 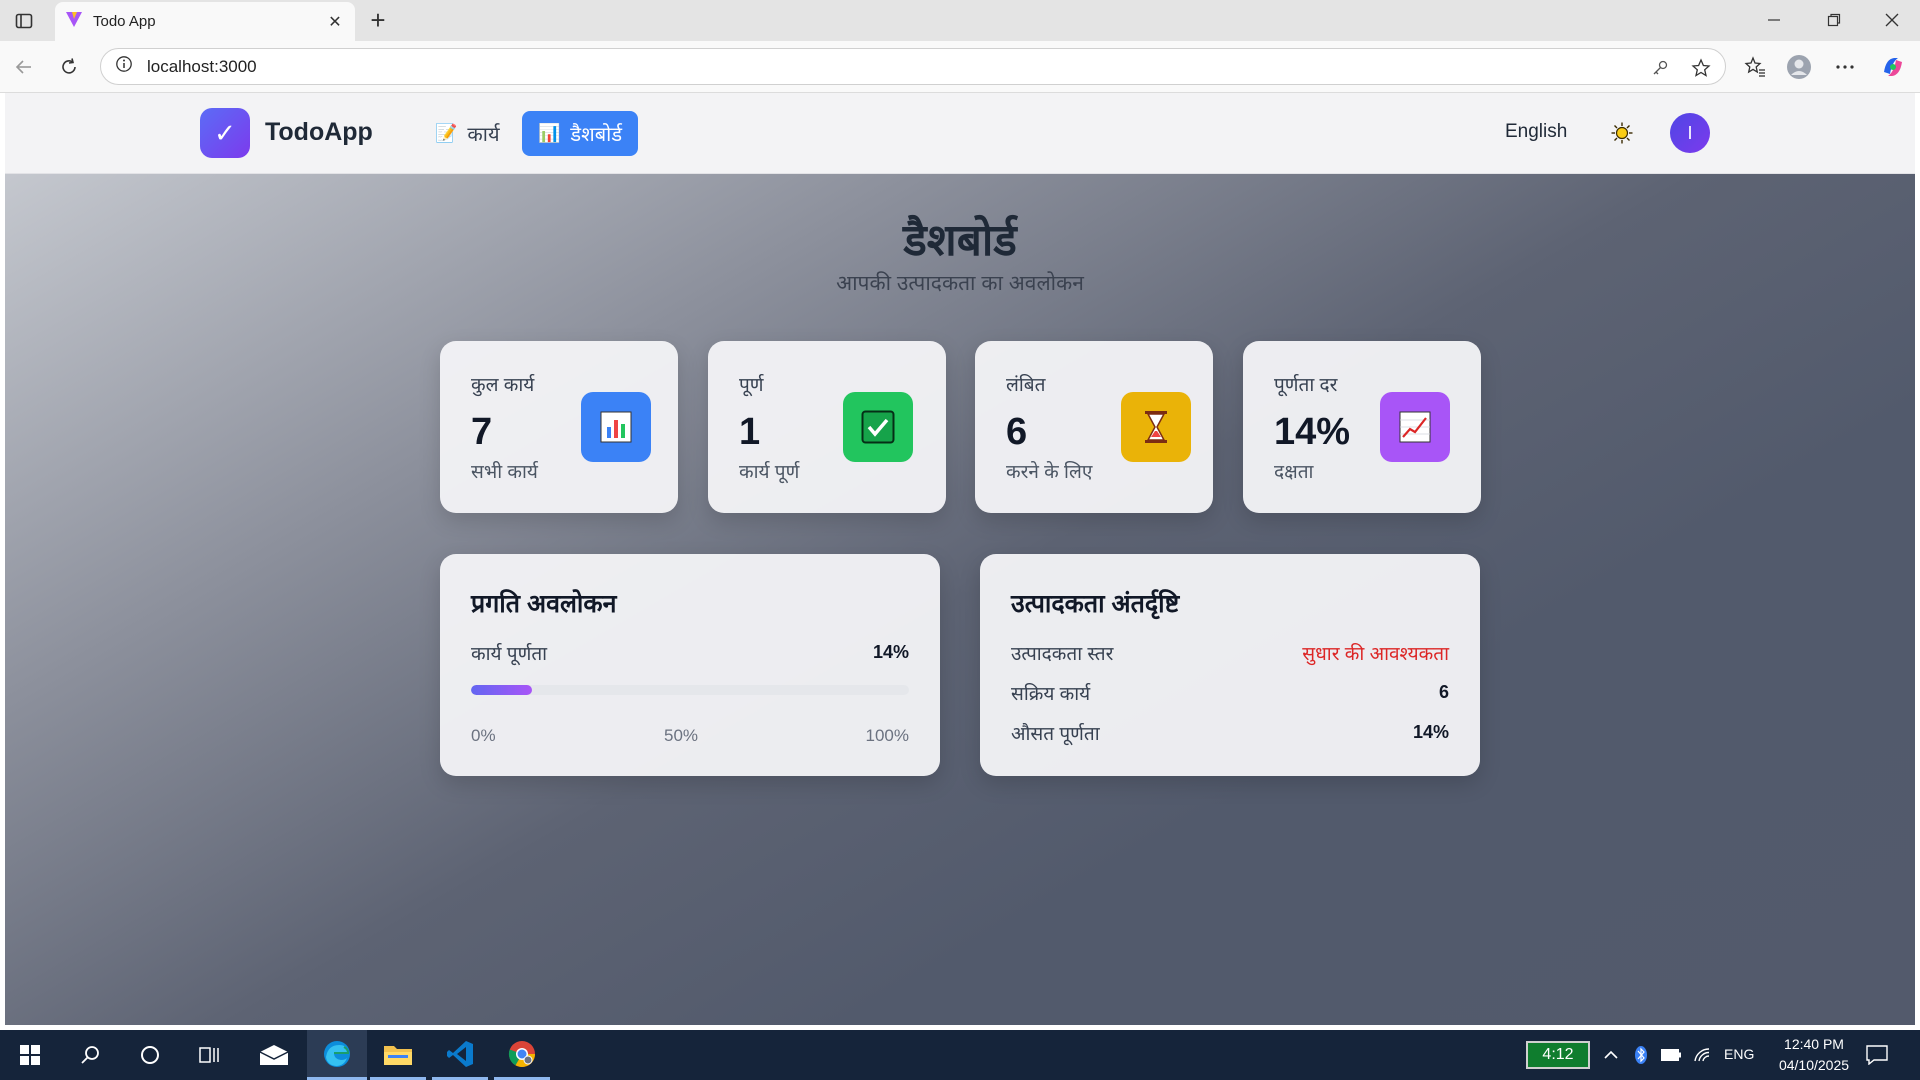 What do you see at coordinates (544, 604) in the screenshot?
I see `panel-title: प्रगति अवलोकन` at bounding box center [544, 604].